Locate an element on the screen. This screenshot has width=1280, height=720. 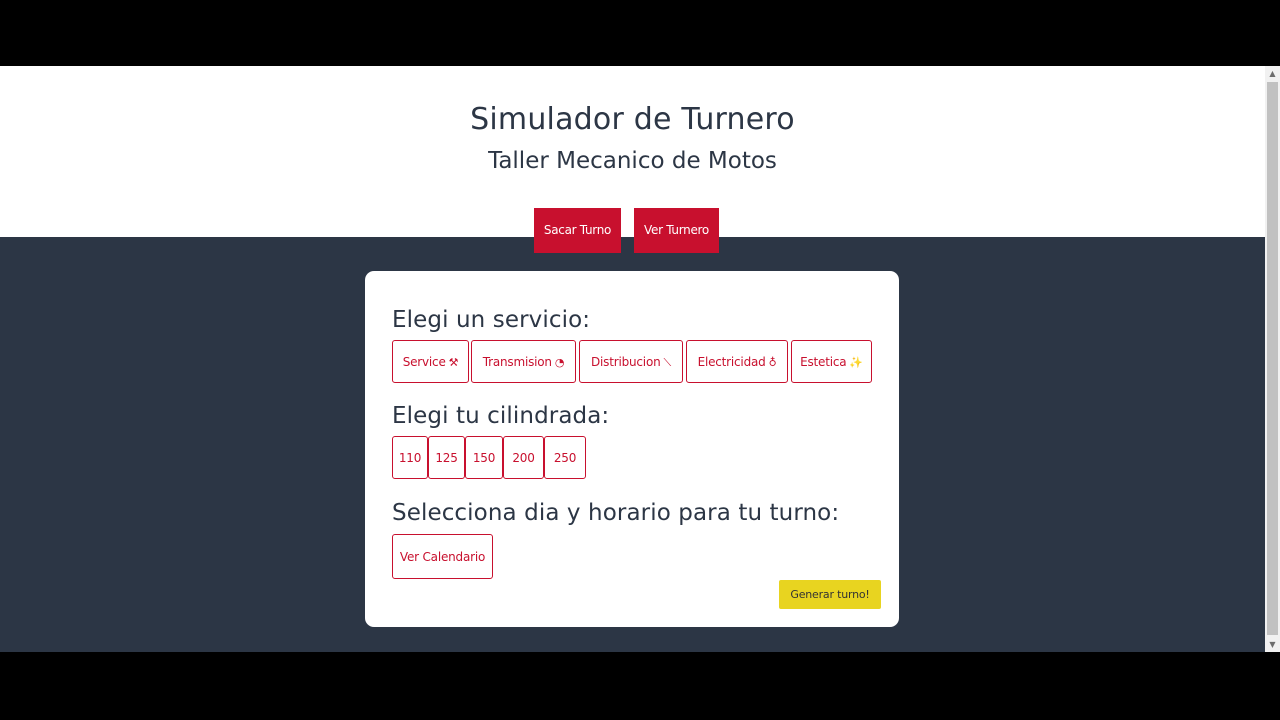
scroll-down-arrow-icon: ▼ is located at coordinates (1272, 644).